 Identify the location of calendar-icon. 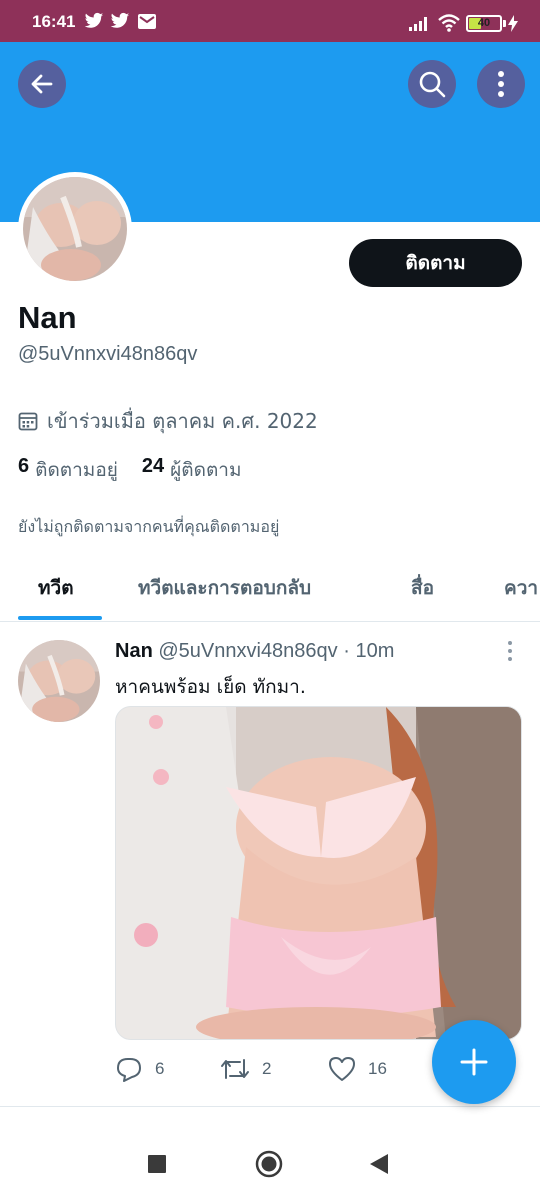
(28, 421).